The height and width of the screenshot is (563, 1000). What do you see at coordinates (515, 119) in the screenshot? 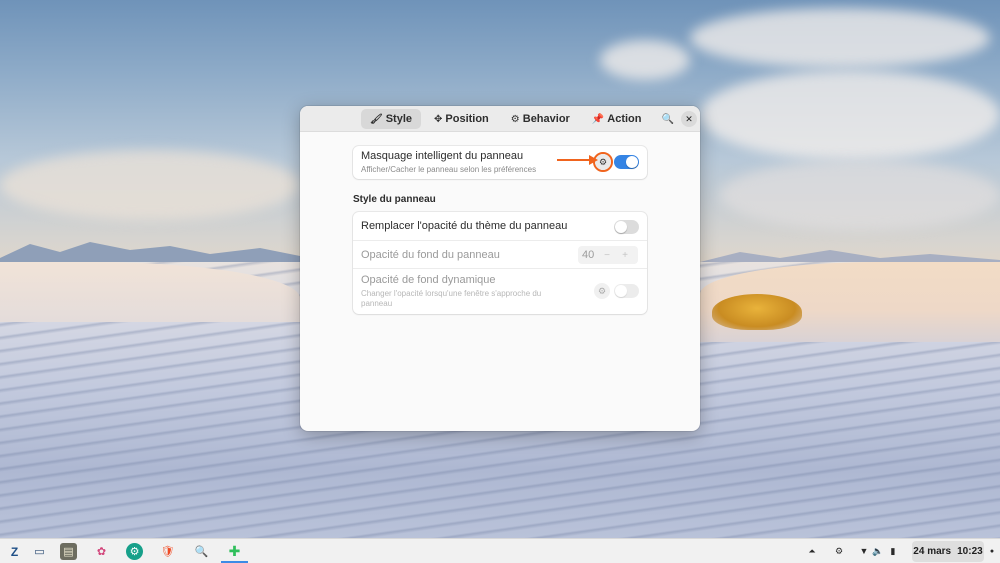
I see `behavior-gear-icon: ⚙` at bounding box center [515, 119].